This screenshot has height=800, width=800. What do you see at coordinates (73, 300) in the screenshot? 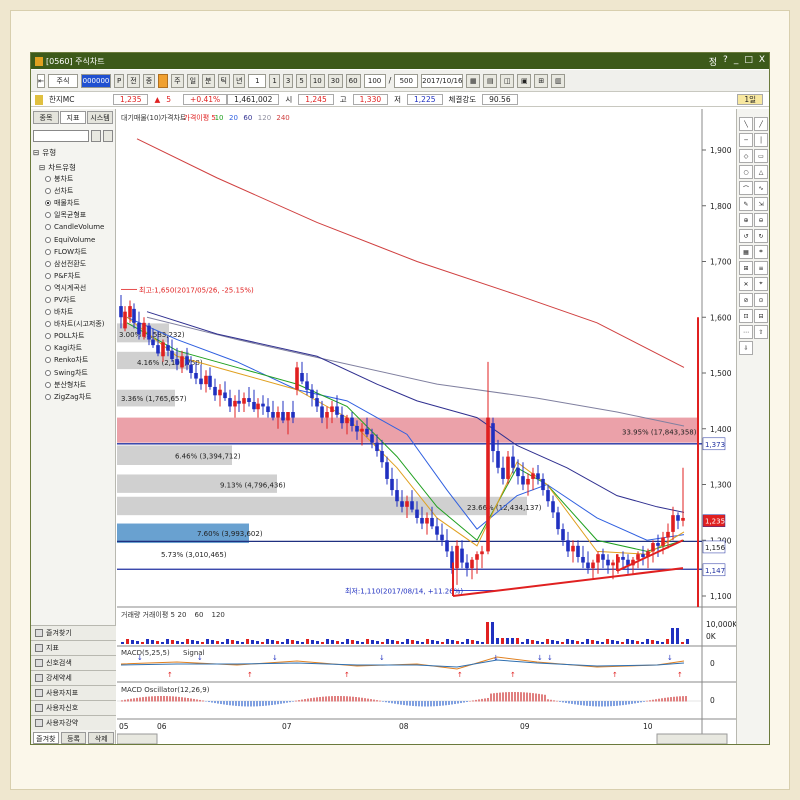
I see `chart-type-item: PV차트` at bounding box center [73, 300].